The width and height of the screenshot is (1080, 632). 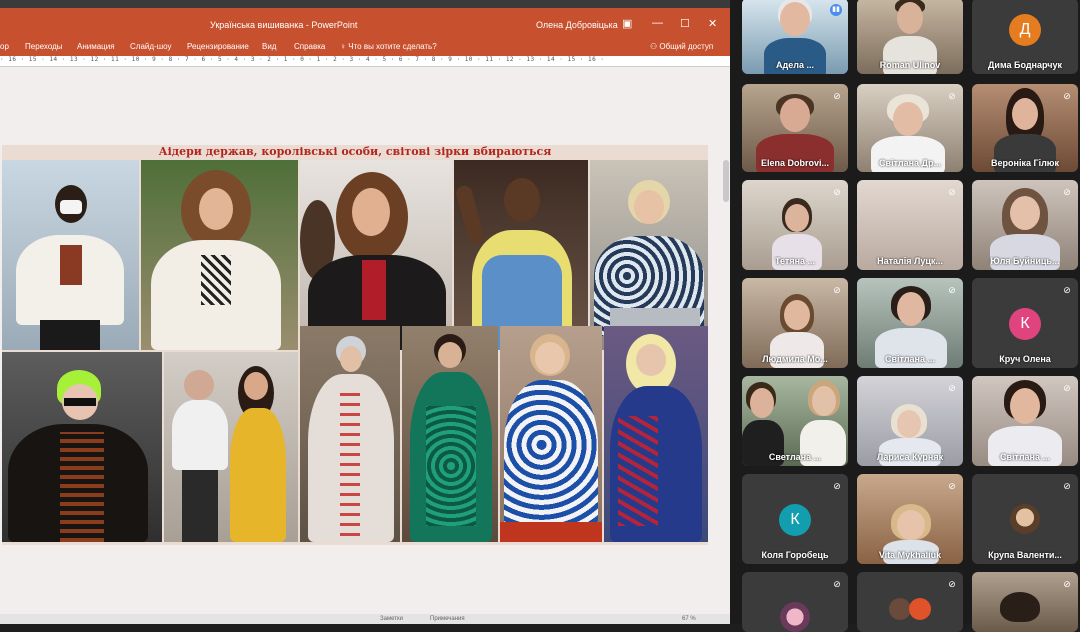 I want to click on lightbulb-icon: ♀, so click(x=343, y=46).